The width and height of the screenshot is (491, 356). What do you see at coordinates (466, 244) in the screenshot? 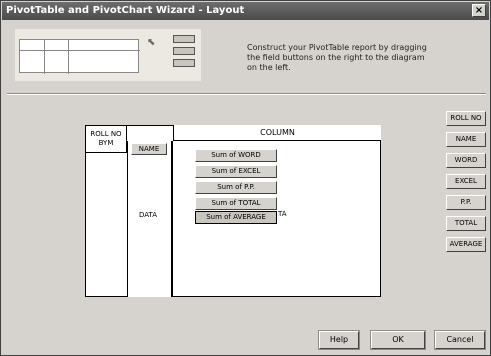
I see `field-button-average: AVERAGE` at bounding box center [466, 244].